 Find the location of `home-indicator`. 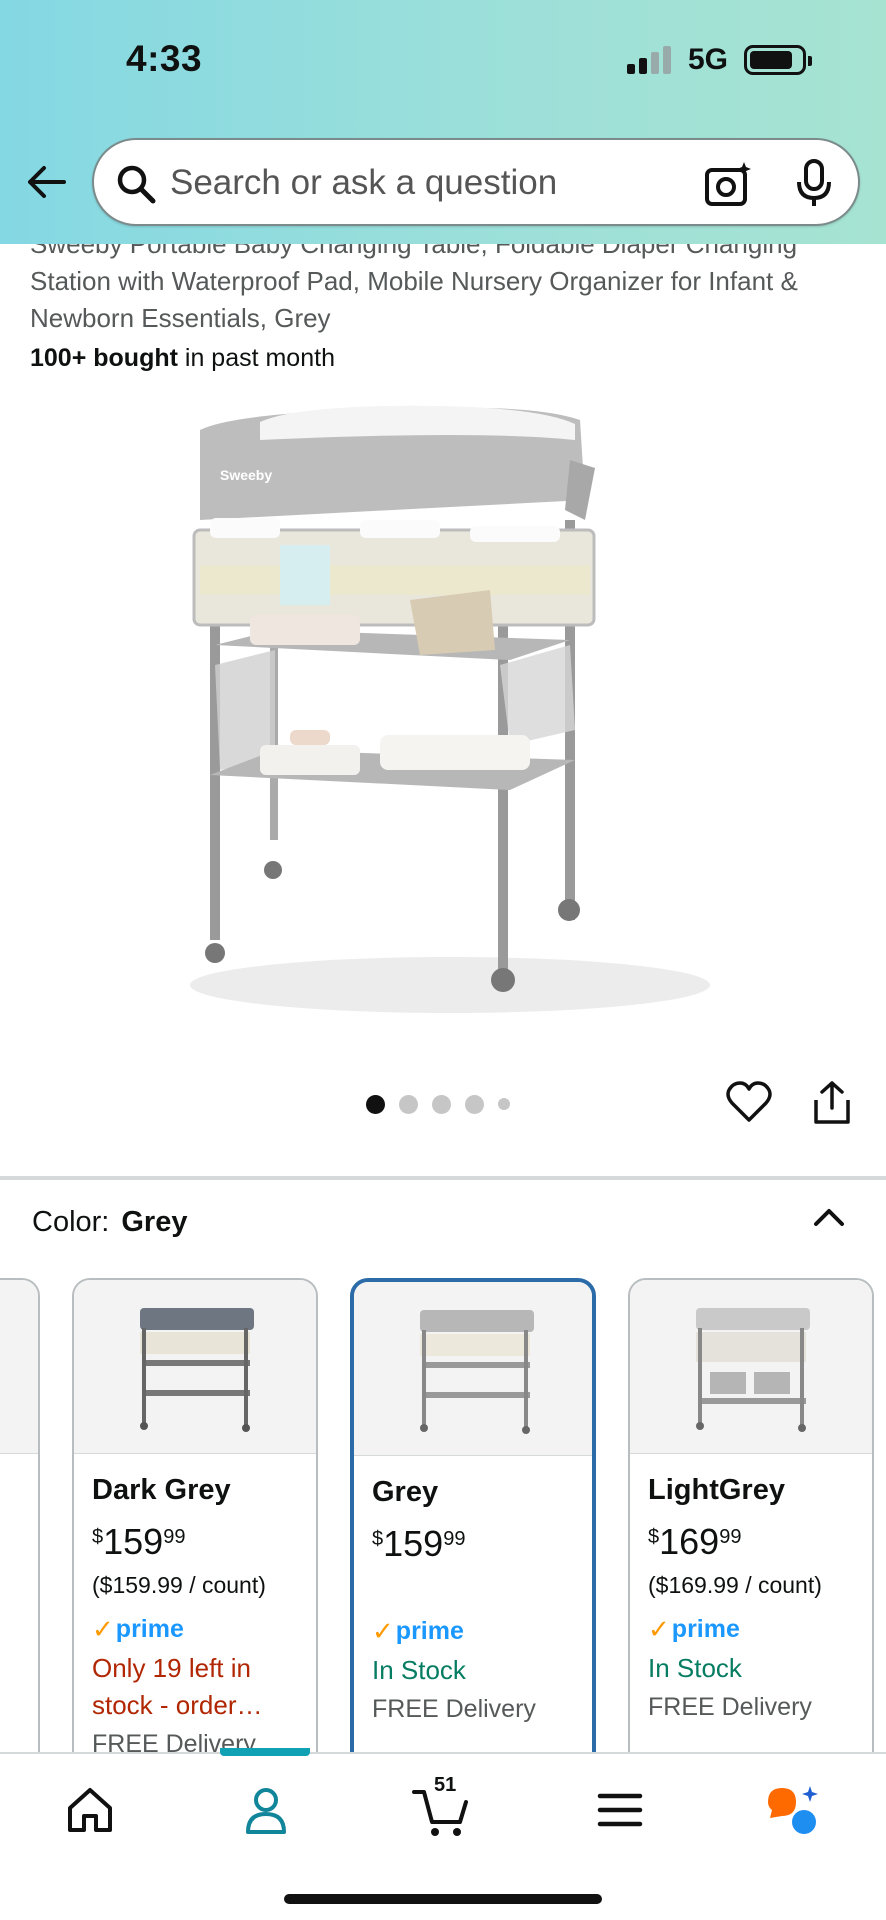

home-indicator is located at coordinates (443, 1899).